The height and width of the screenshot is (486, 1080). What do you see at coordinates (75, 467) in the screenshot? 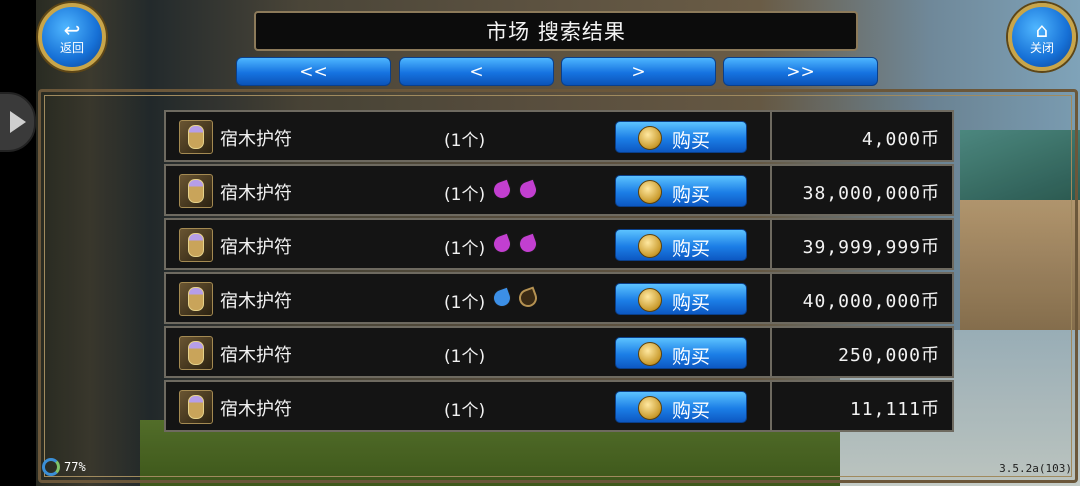
I see `battery-percent: 77%` at bounding box center [75, 467].